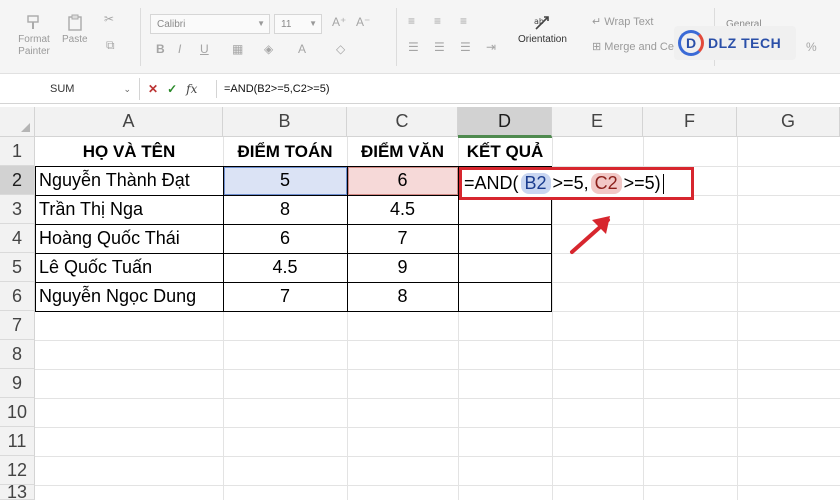  I want to click on format-painter-icon, so click(34, 23).